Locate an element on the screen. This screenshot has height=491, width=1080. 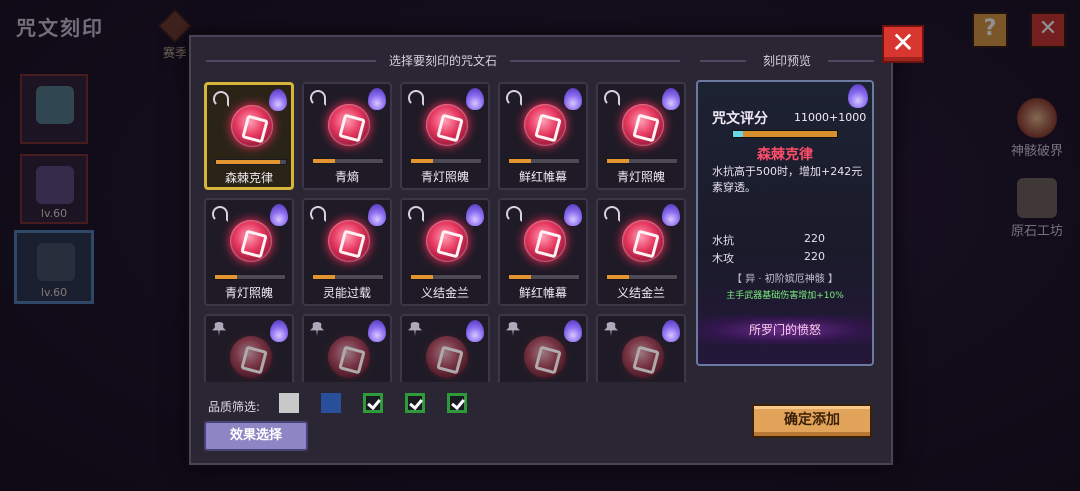
effect-select-button: 效果选择 is located at coordinates (256, 436).